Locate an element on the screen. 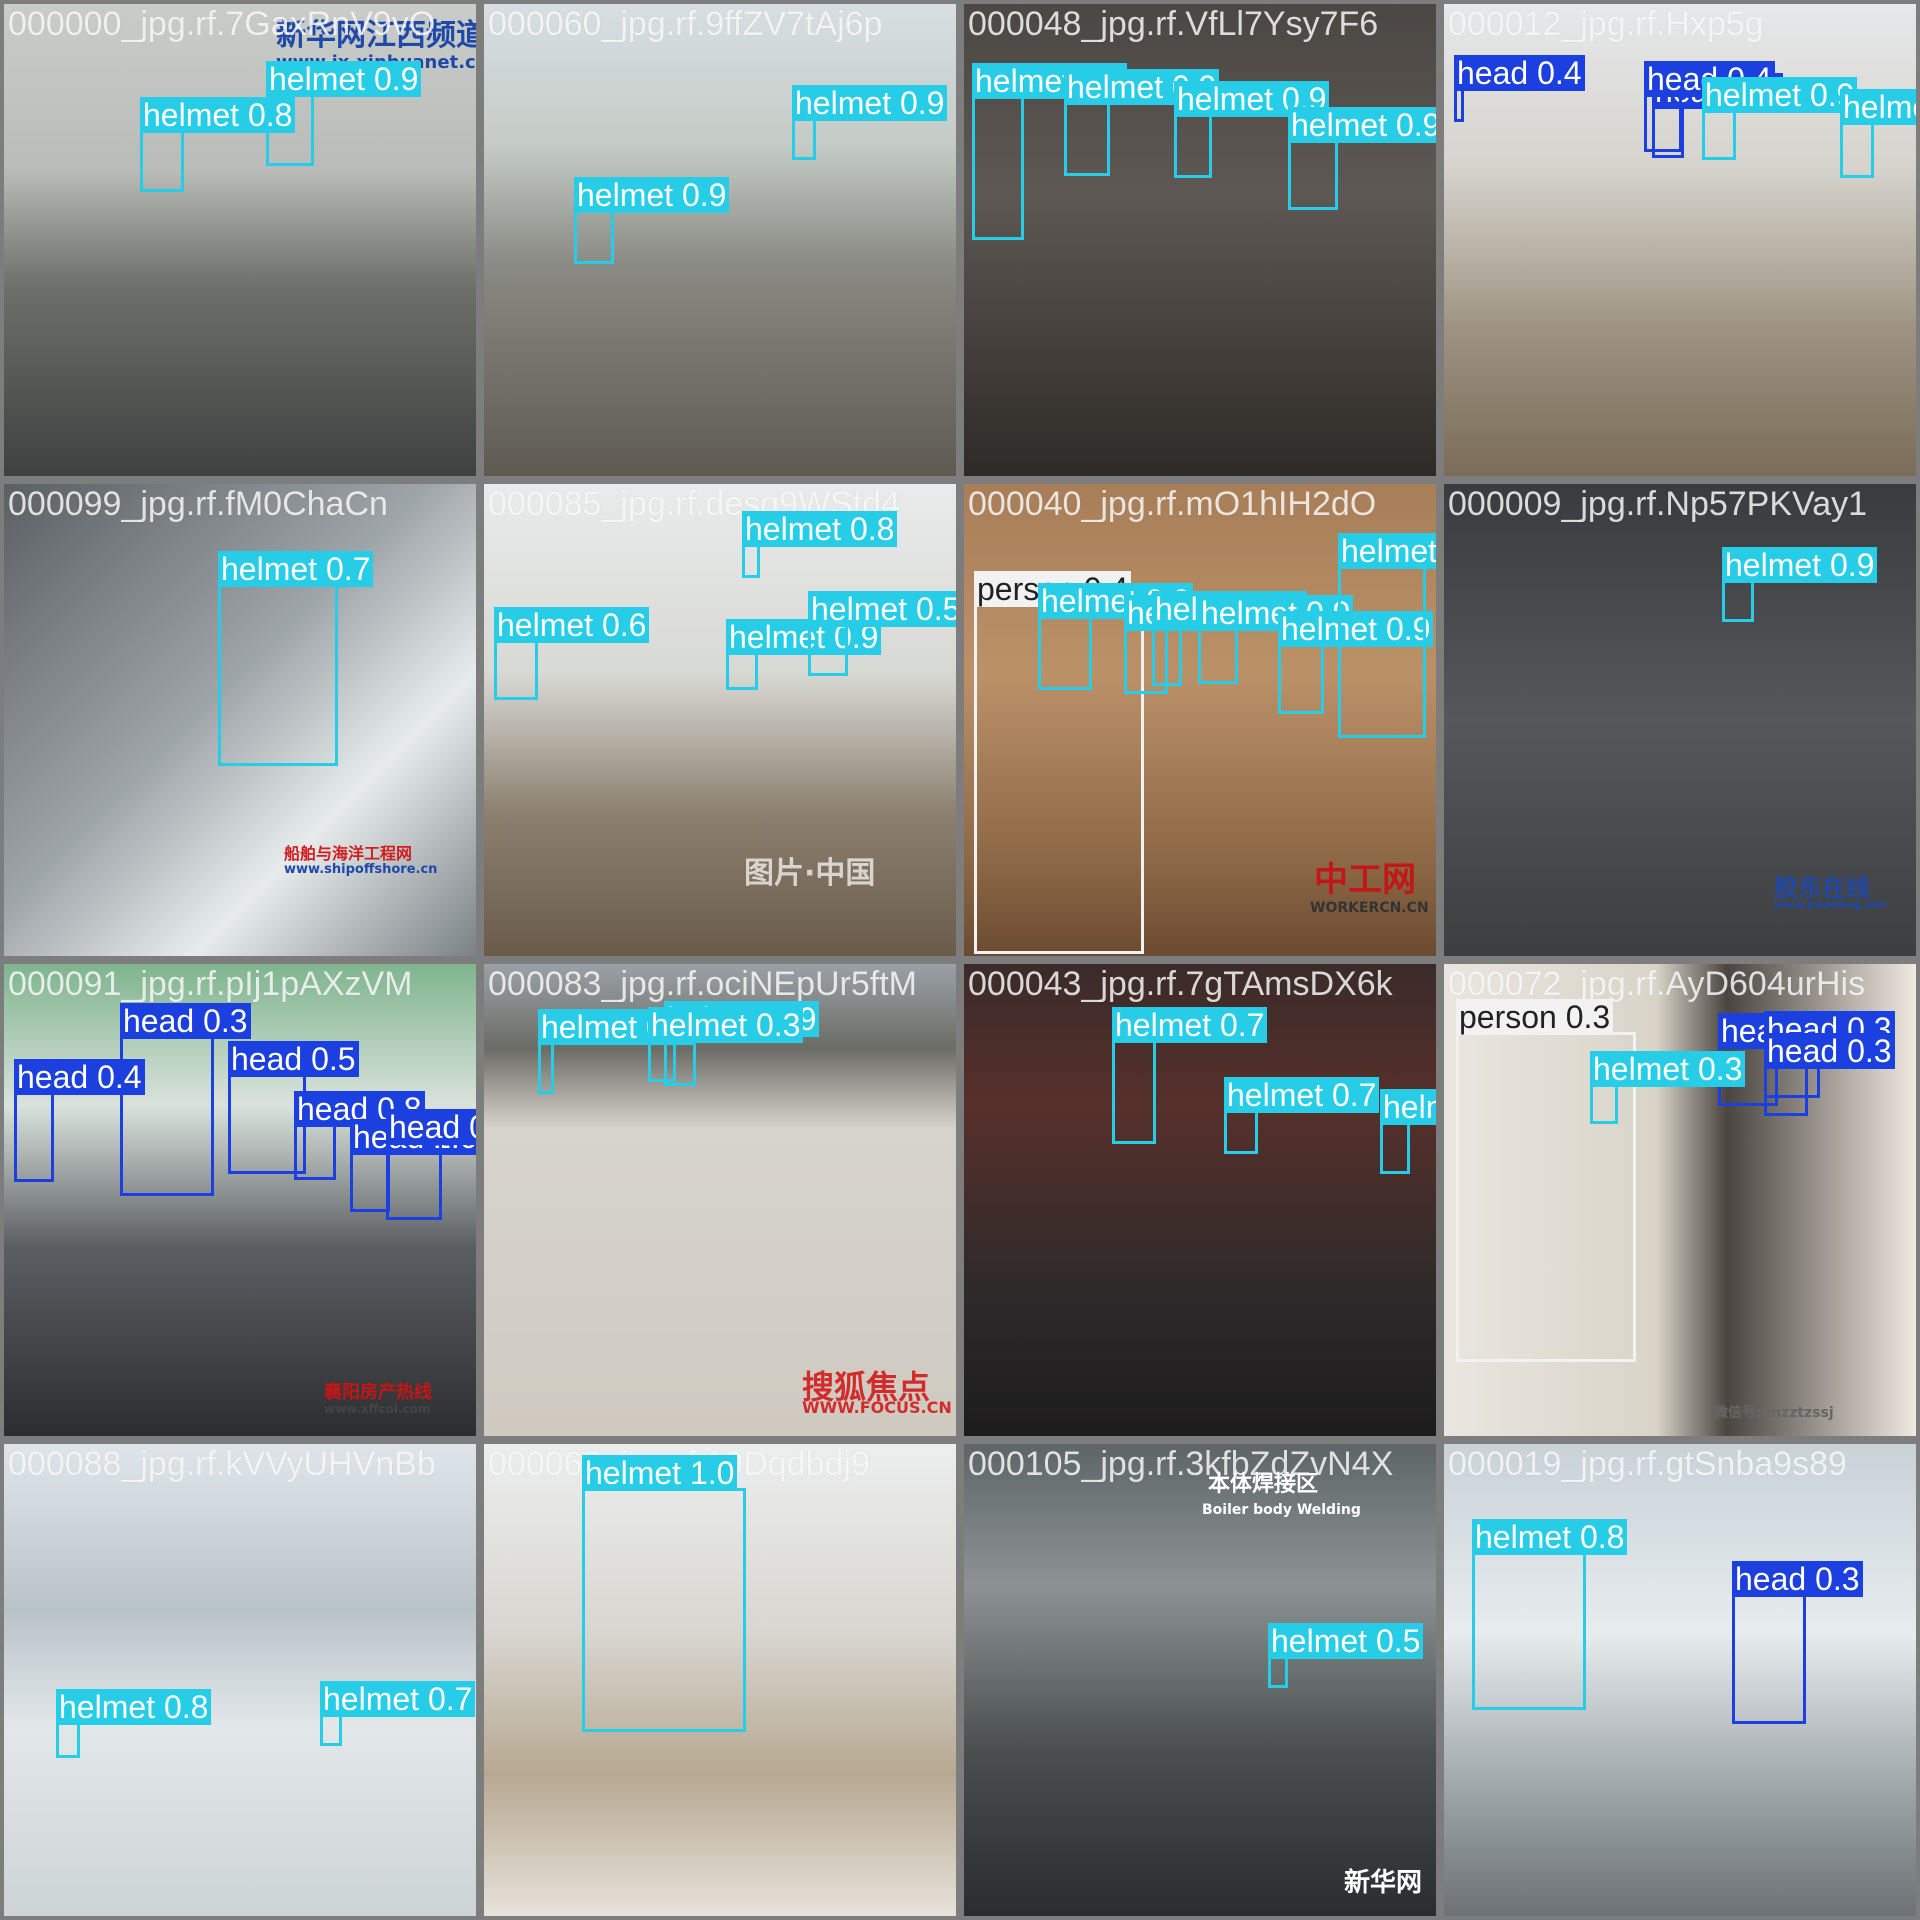 The width and height of the screenshot is (1920, 1920). detection-label: head 0.5 is located at coordinates (293, 1059).